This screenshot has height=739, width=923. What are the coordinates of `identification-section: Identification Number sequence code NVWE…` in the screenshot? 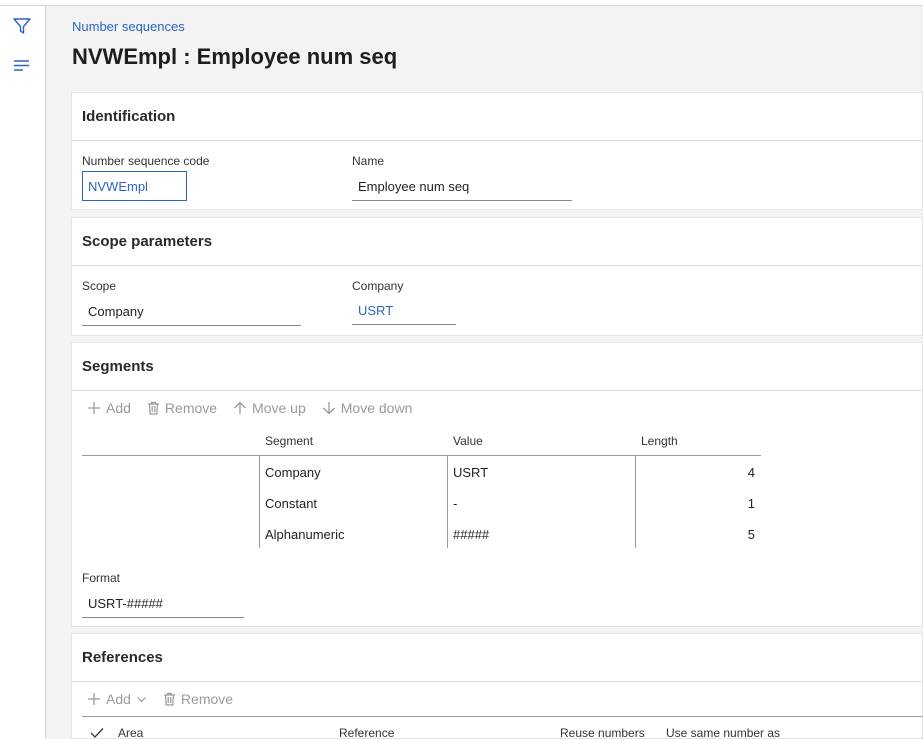 It's located at (497, 151).